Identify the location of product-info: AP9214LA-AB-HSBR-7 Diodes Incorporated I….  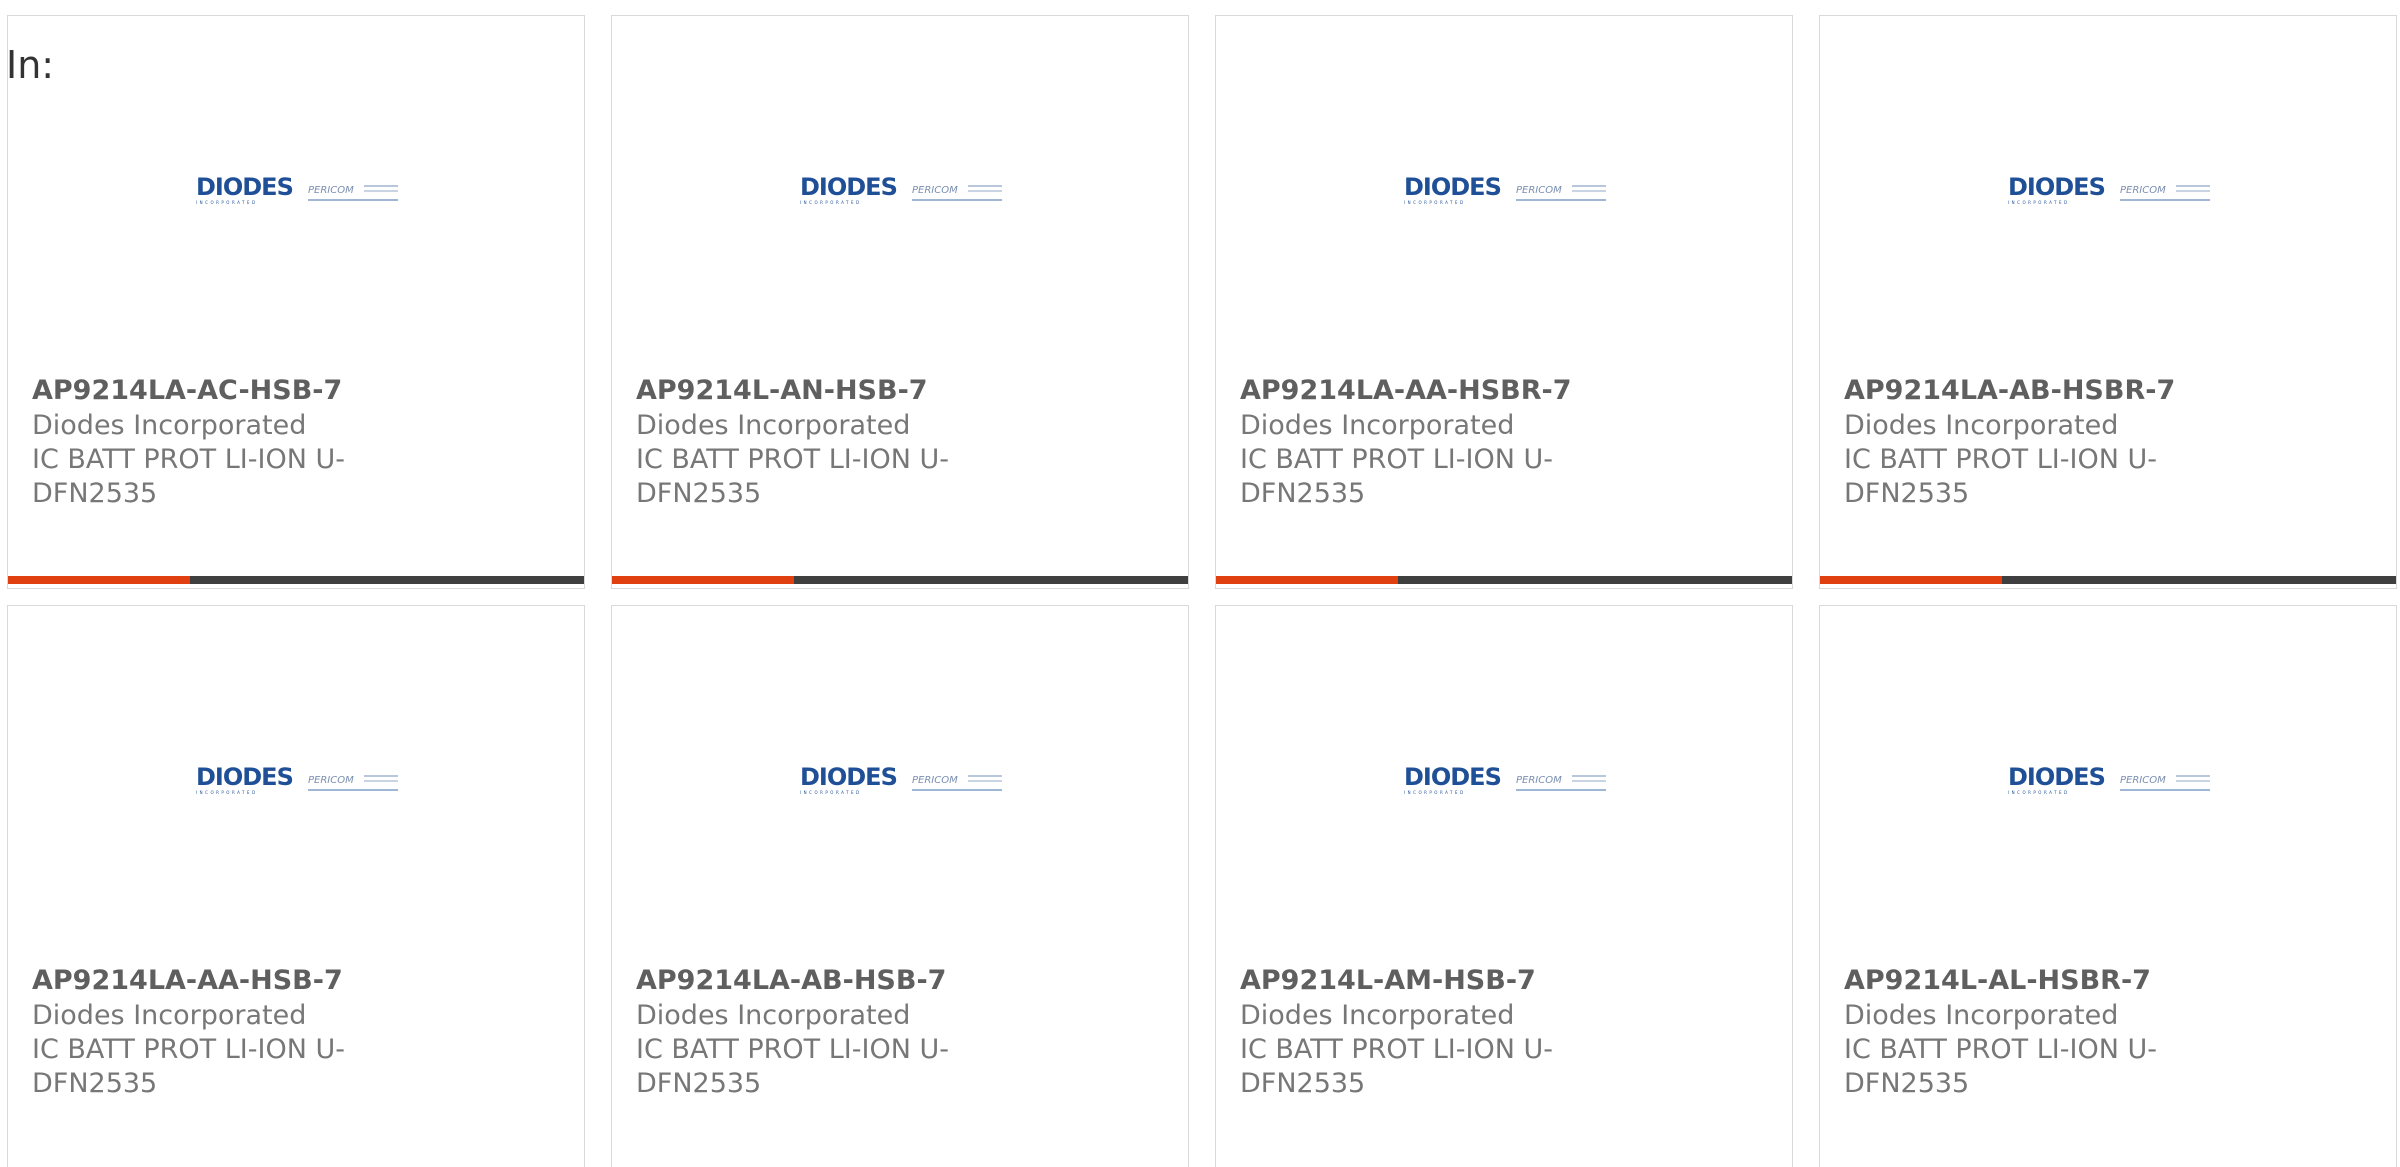
(2024, 442).